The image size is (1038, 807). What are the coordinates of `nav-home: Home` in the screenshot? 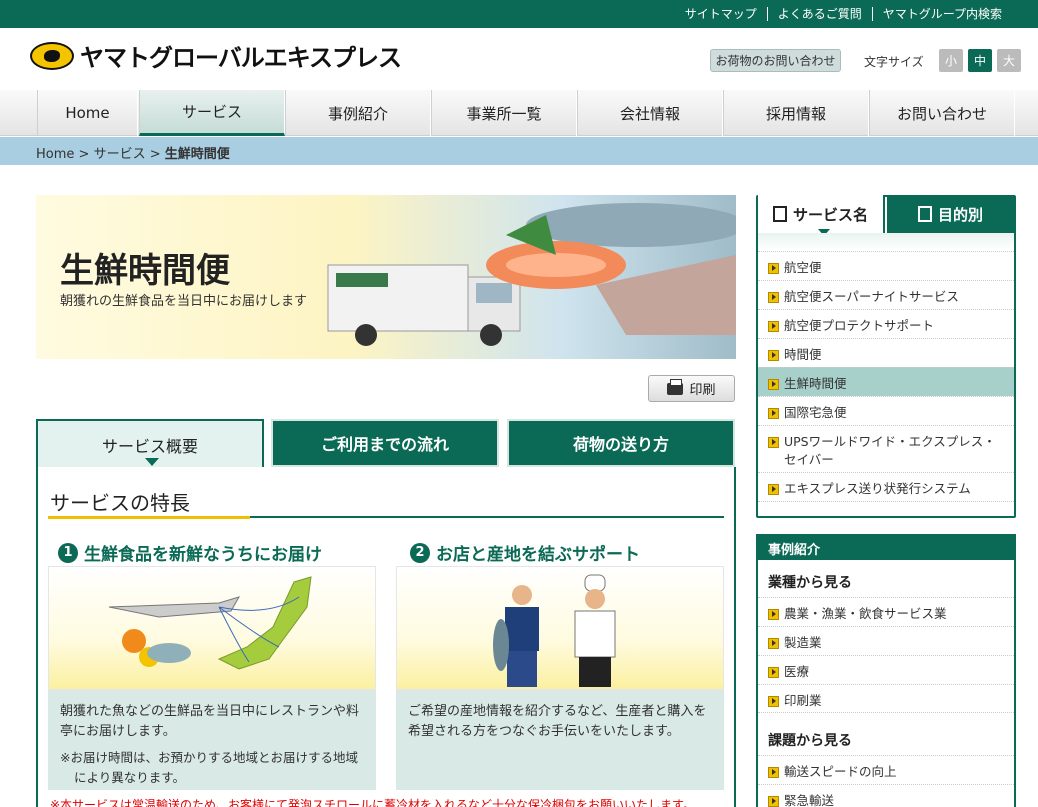 It's located at (87, 113).